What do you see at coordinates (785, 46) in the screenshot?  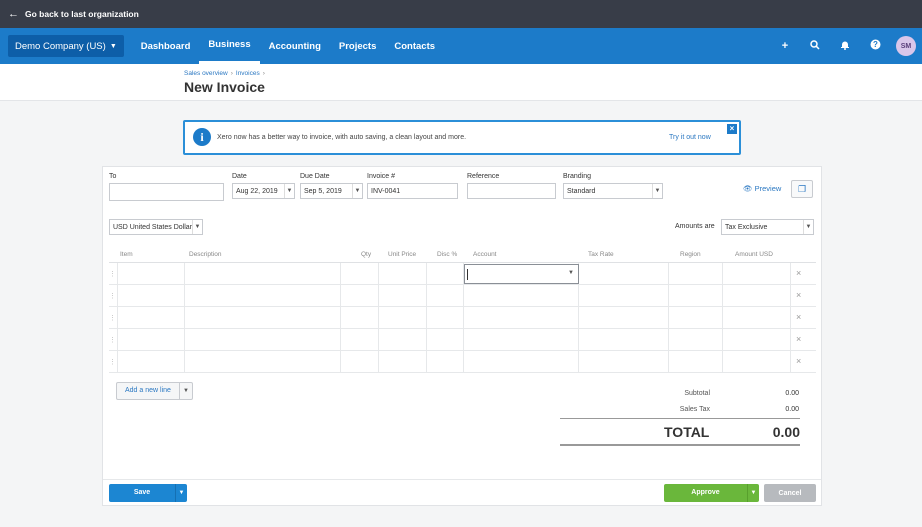 I see `plus-icon: +` at bounding box center [785, 46].